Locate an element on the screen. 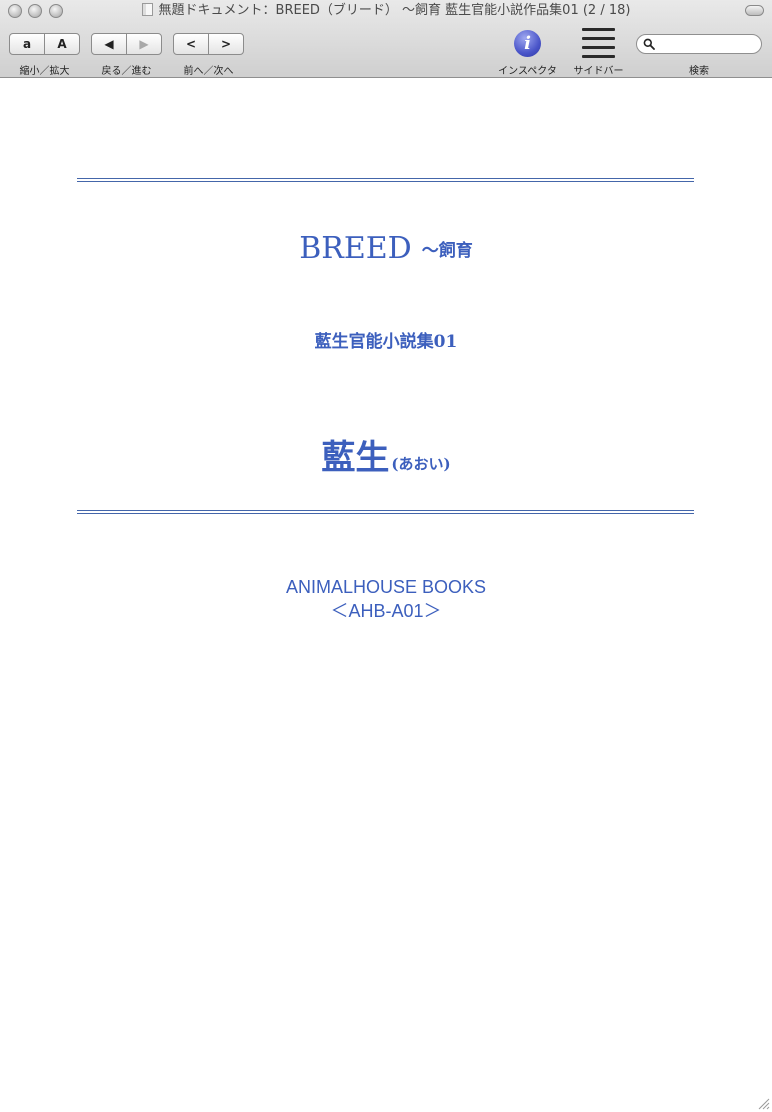 This screenshot has height=1112, width=772. sidebar-label: サイドバー is located at coordinates (598, 71).